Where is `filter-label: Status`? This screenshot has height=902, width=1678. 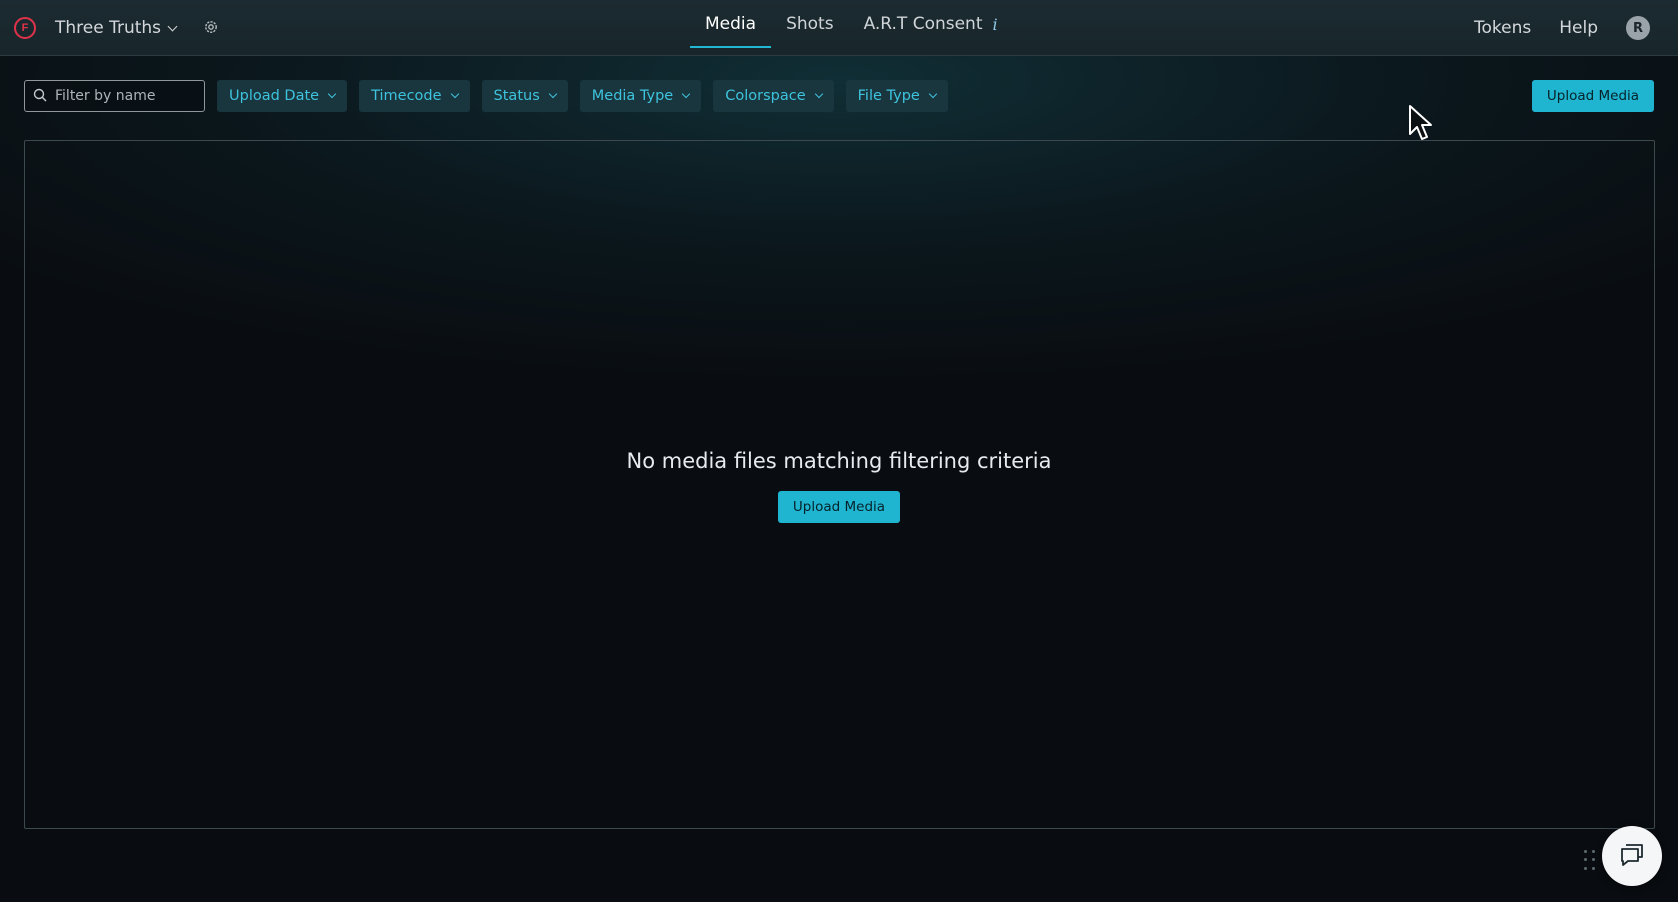
filter-label: Status is located at coordinates (516, 96).